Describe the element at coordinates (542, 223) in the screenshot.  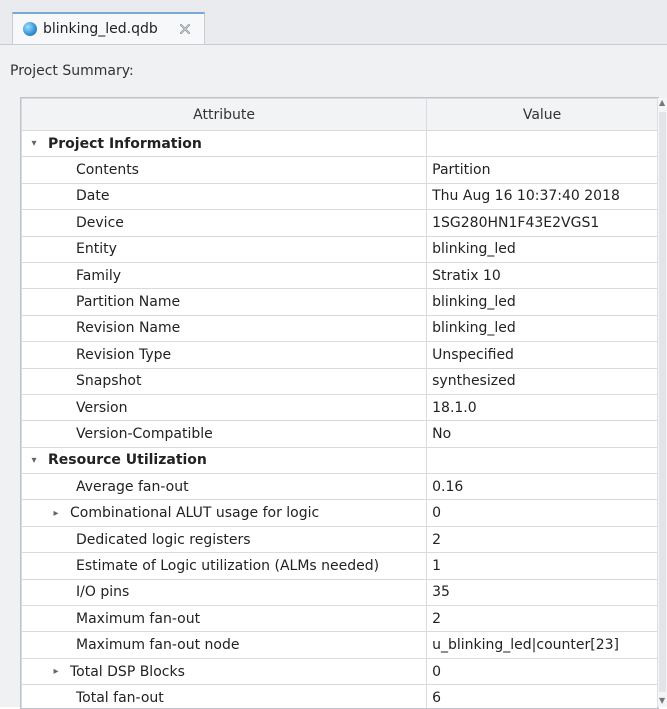
I see `value-cell: 1SG280HN1F43E2VGS1` at that location.